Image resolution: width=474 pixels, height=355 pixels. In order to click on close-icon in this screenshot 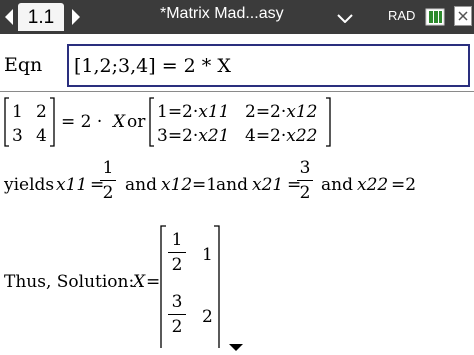, I will do `click(463, 16)`.